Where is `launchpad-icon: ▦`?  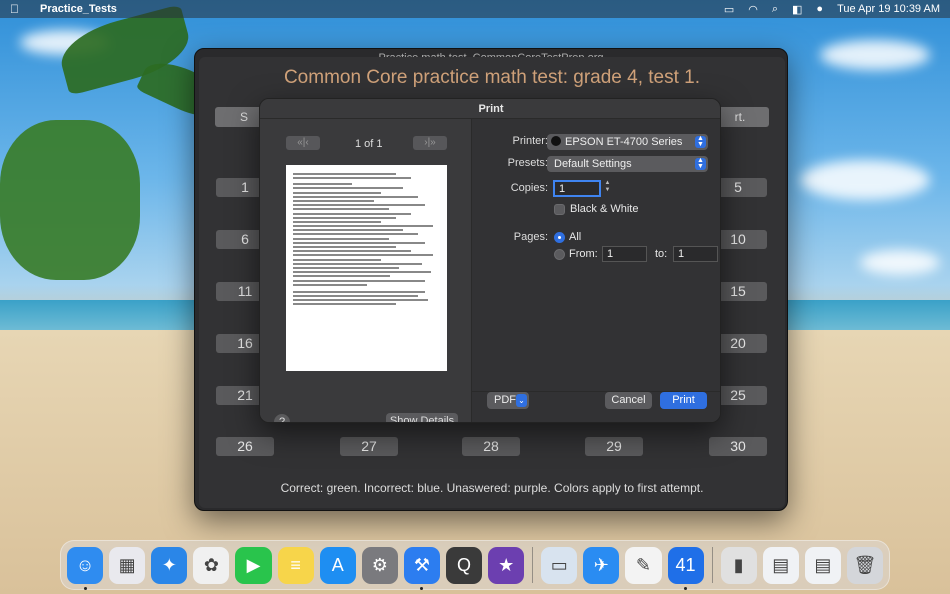
launchpad-icon: ▦ is located at coordinates (127, 565).